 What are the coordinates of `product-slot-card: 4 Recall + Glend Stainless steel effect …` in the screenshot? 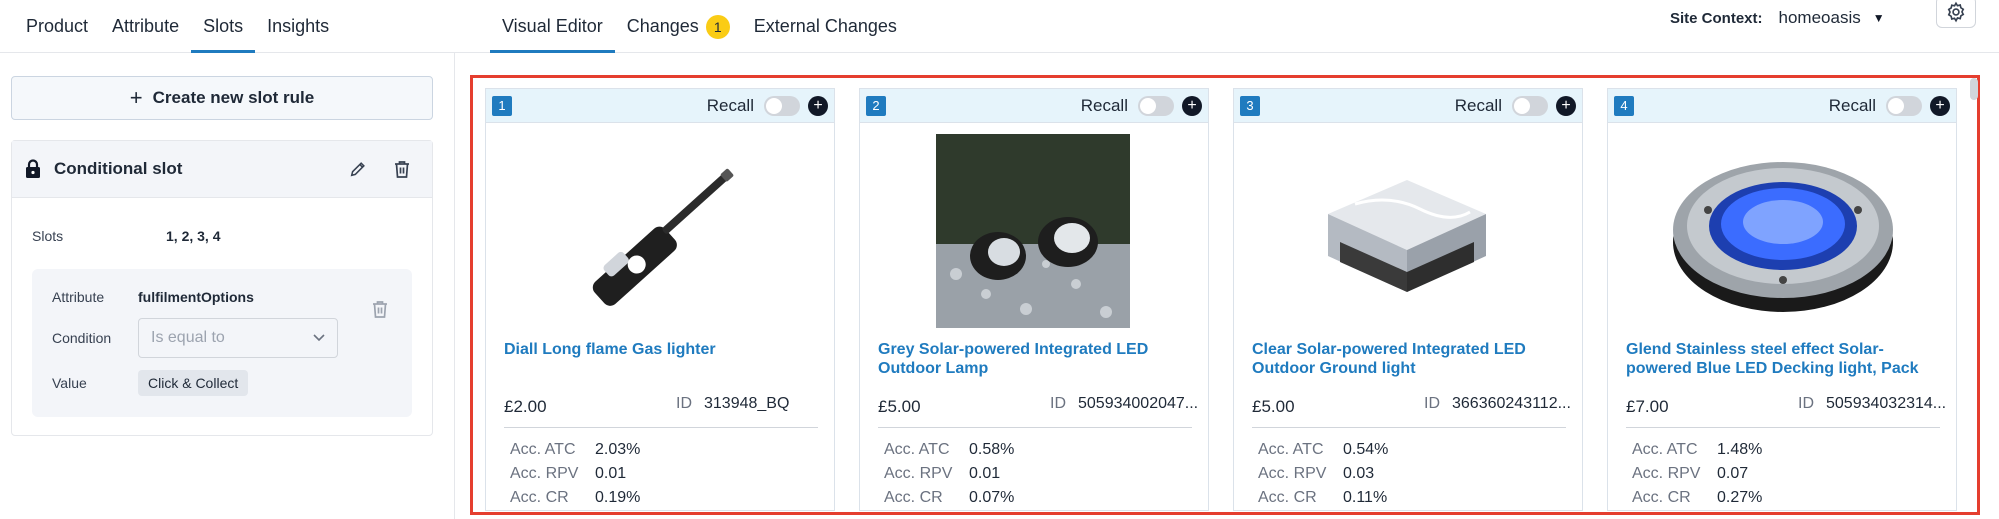 It's located at (1782, 299).